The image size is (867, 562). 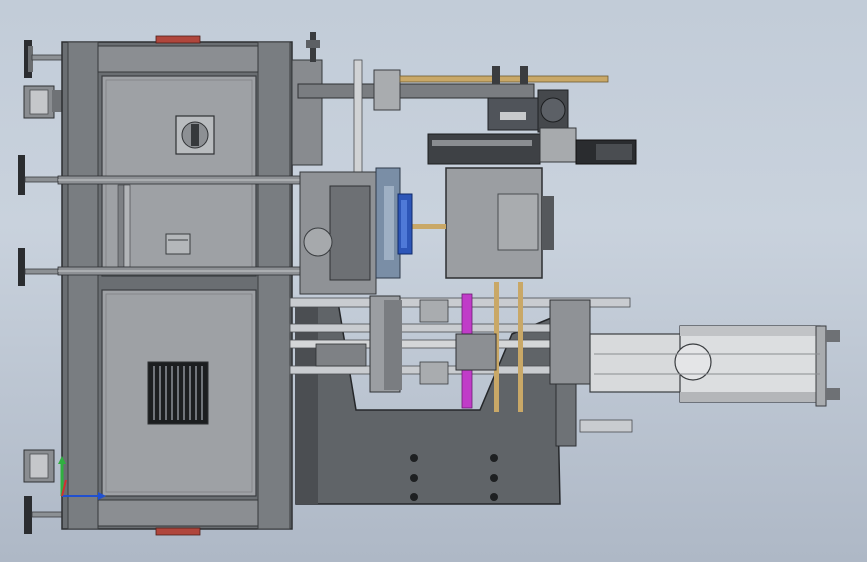 I want to click on linear-rail, so click(x=504, y=75).